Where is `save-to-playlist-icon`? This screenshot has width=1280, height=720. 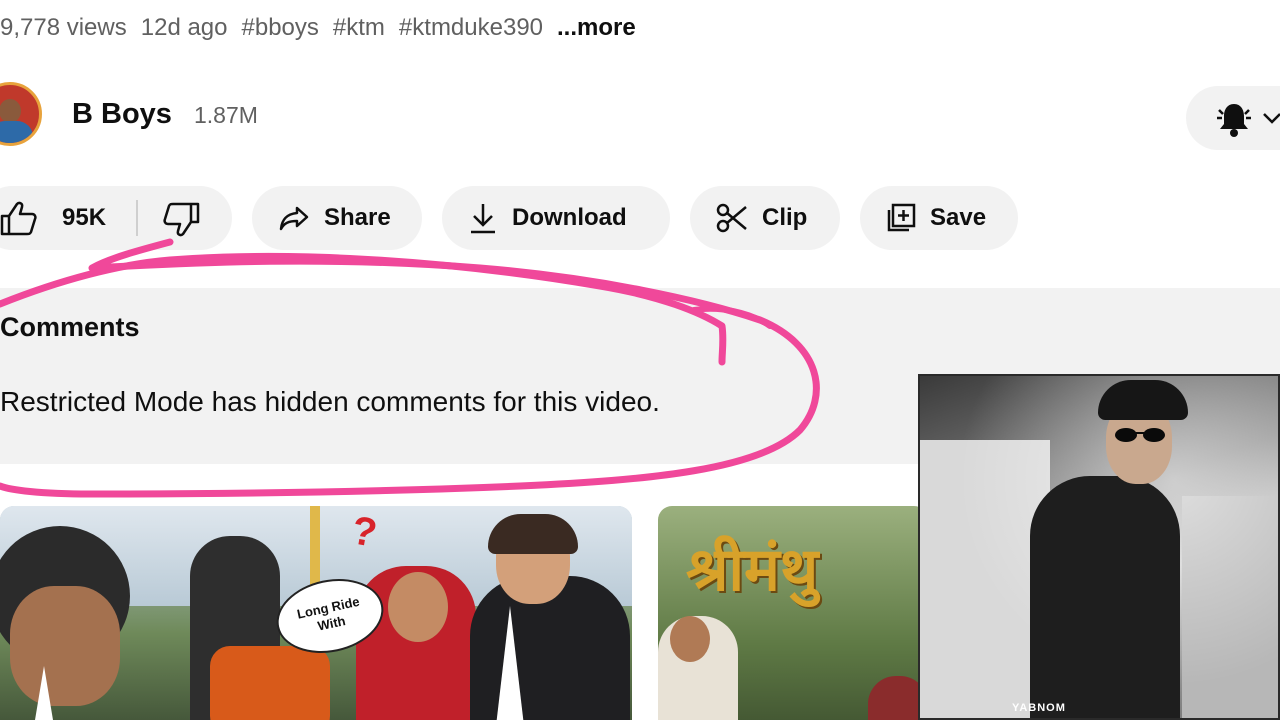 save-to-playlist-icon is located at coordinates (901, 218).